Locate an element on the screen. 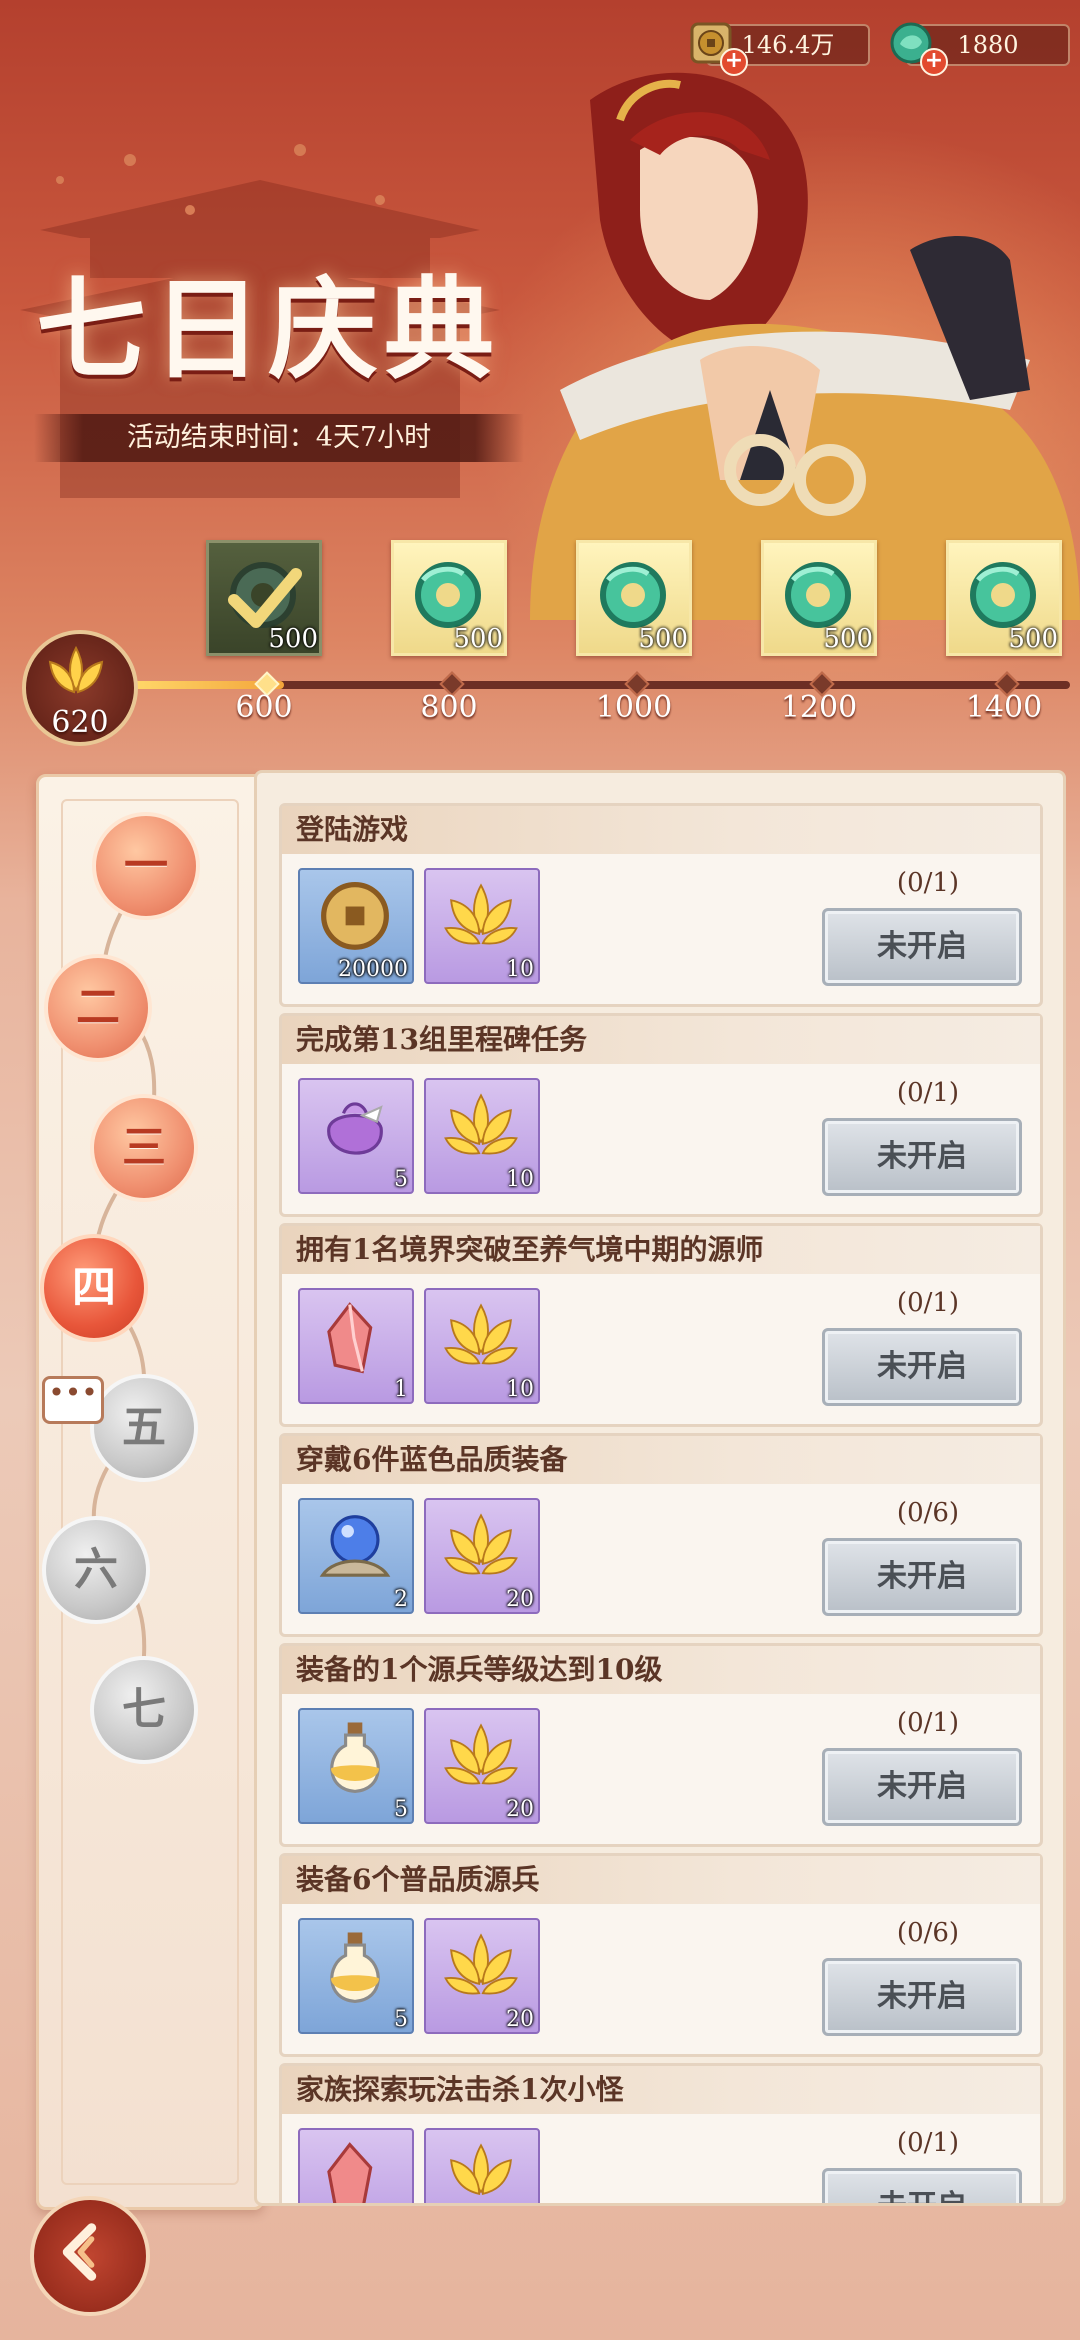 The image size is (1080, 2340). task-card: 拥有1名境界突破至养气境中期的源师 1 10 (0/1) 未开启 is located at coordinates (661, 1325).